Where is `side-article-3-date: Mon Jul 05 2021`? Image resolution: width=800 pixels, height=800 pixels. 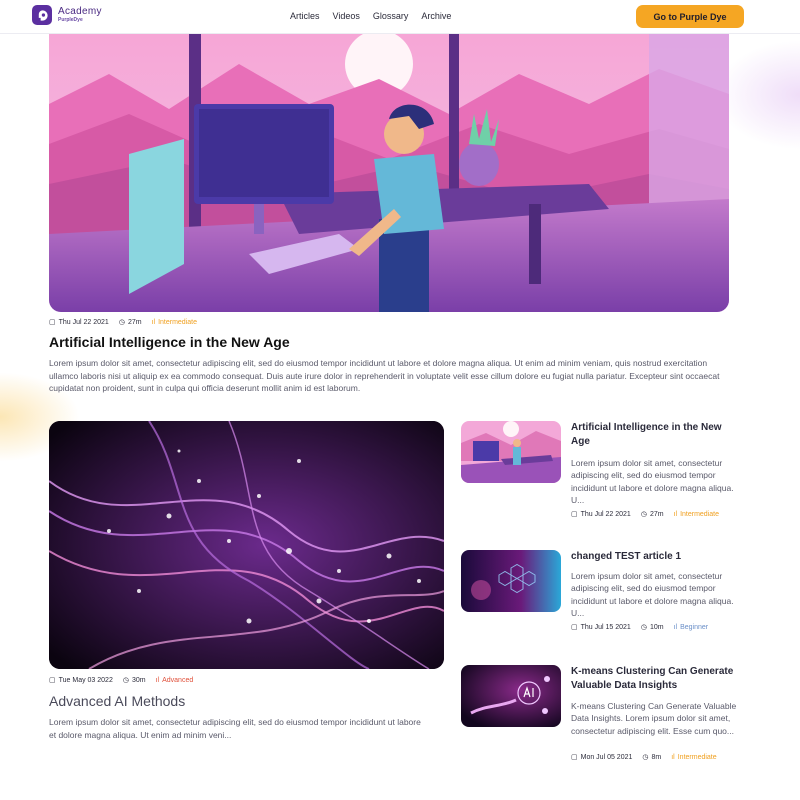
side-article-3-date: Mon Jul 05 2021 is located at coordinates (606, 757).